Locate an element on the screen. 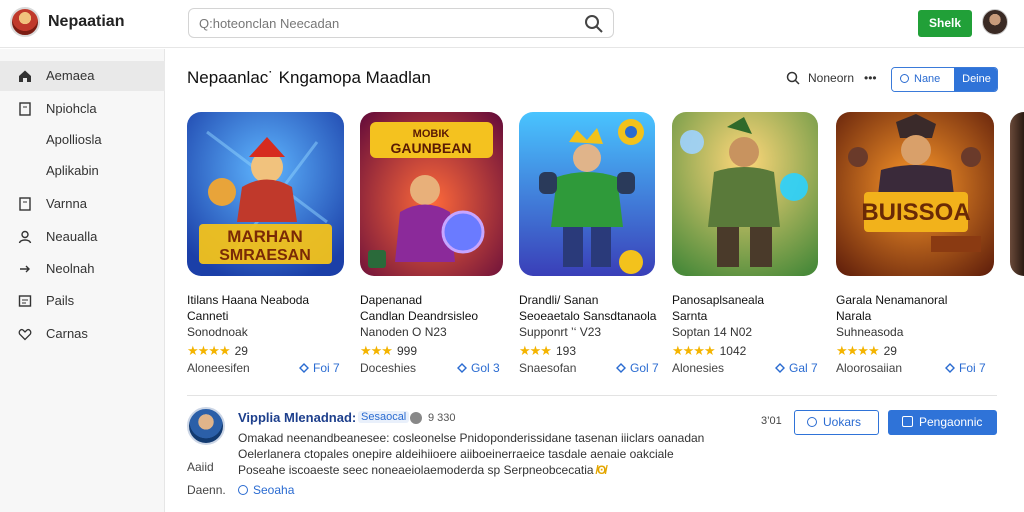 The height and width of the screenshot is (512, 1024). search-input: Q:hoteonclan Neecadan is located at coordinates (269, 23).